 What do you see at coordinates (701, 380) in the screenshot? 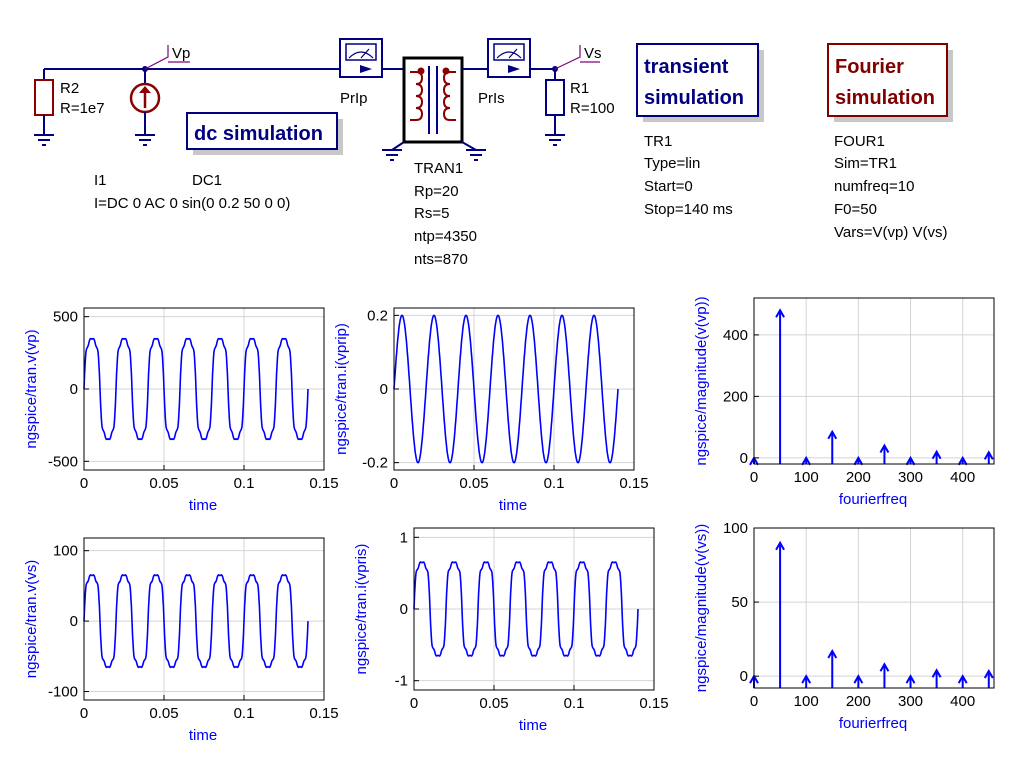
I see `y-axis-label: ngspice/magnitude(v(vp))` at bounding box center [701, 380].